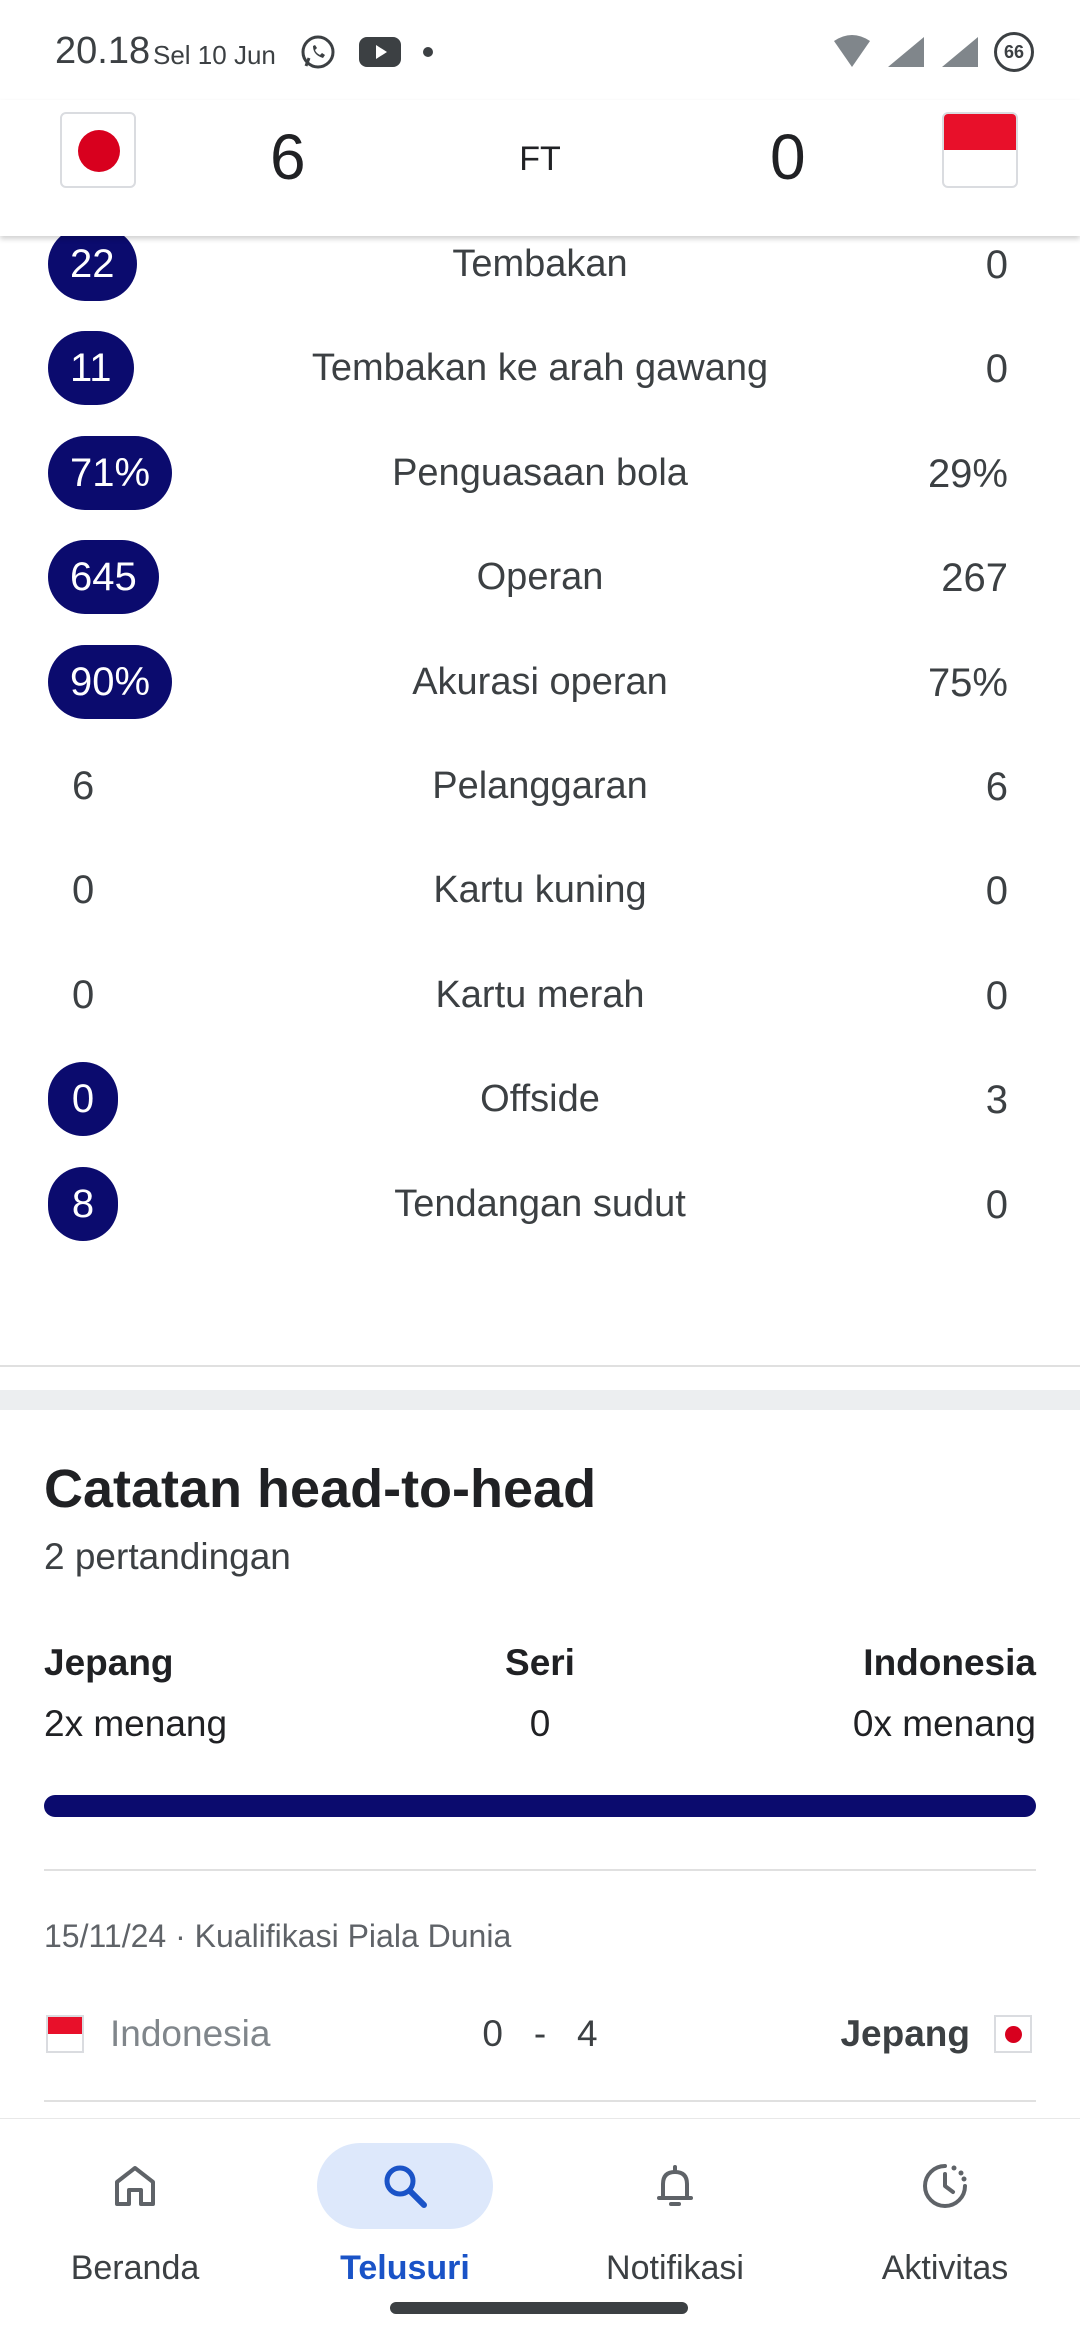 This screenshot has height=2340, width=1080. I want to click on notification-icons, so click(366, 52).